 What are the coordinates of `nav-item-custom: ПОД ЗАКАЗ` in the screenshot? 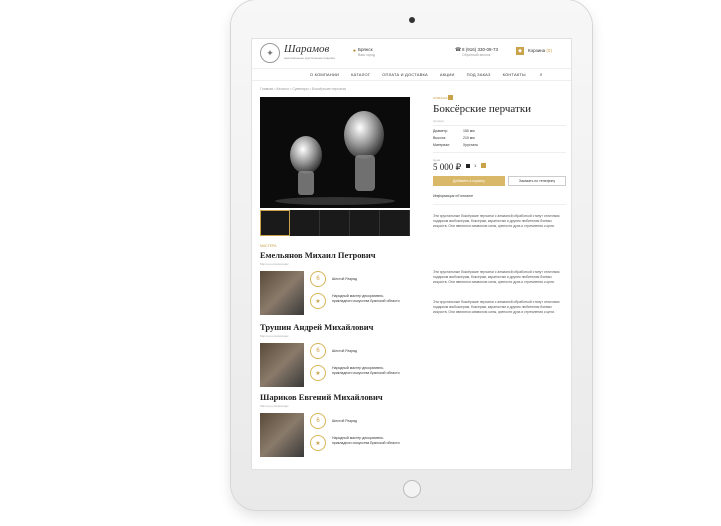 It's located at (479, 74).